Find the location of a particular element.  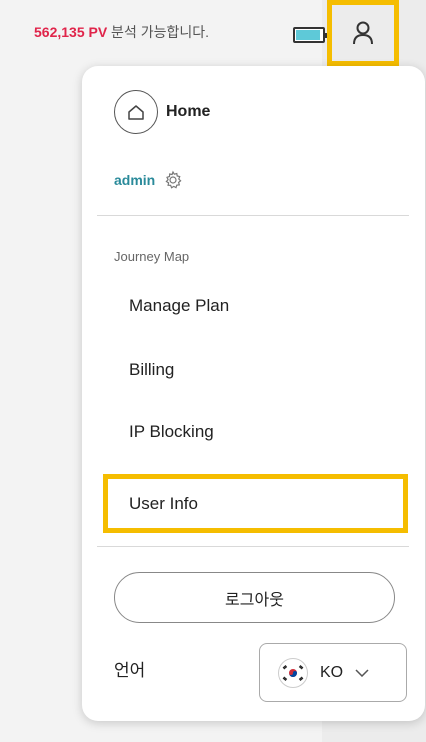

pv-status: 562,135 PV 분석 가능합니다. is located at coordinates (121, 32).